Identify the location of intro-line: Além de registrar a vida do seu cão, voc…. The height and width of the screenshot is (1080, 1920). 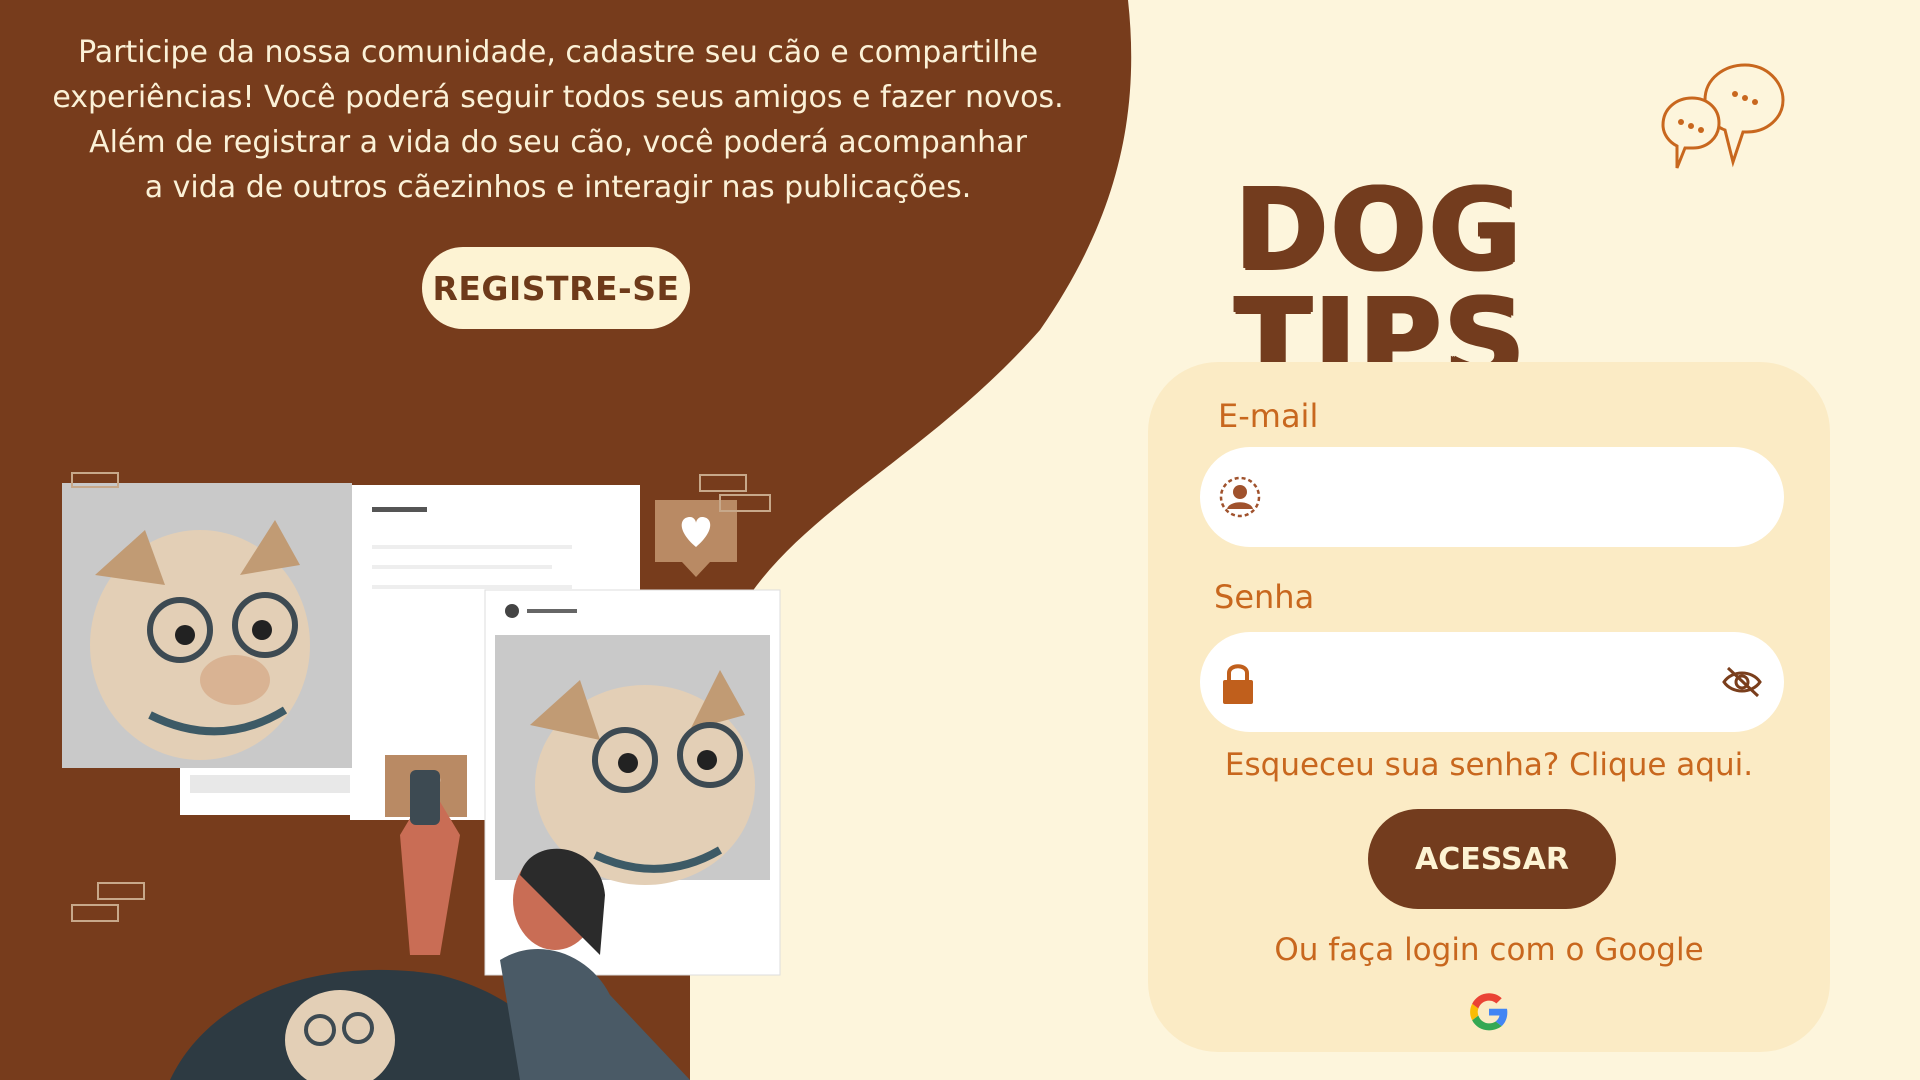
(558, 142).